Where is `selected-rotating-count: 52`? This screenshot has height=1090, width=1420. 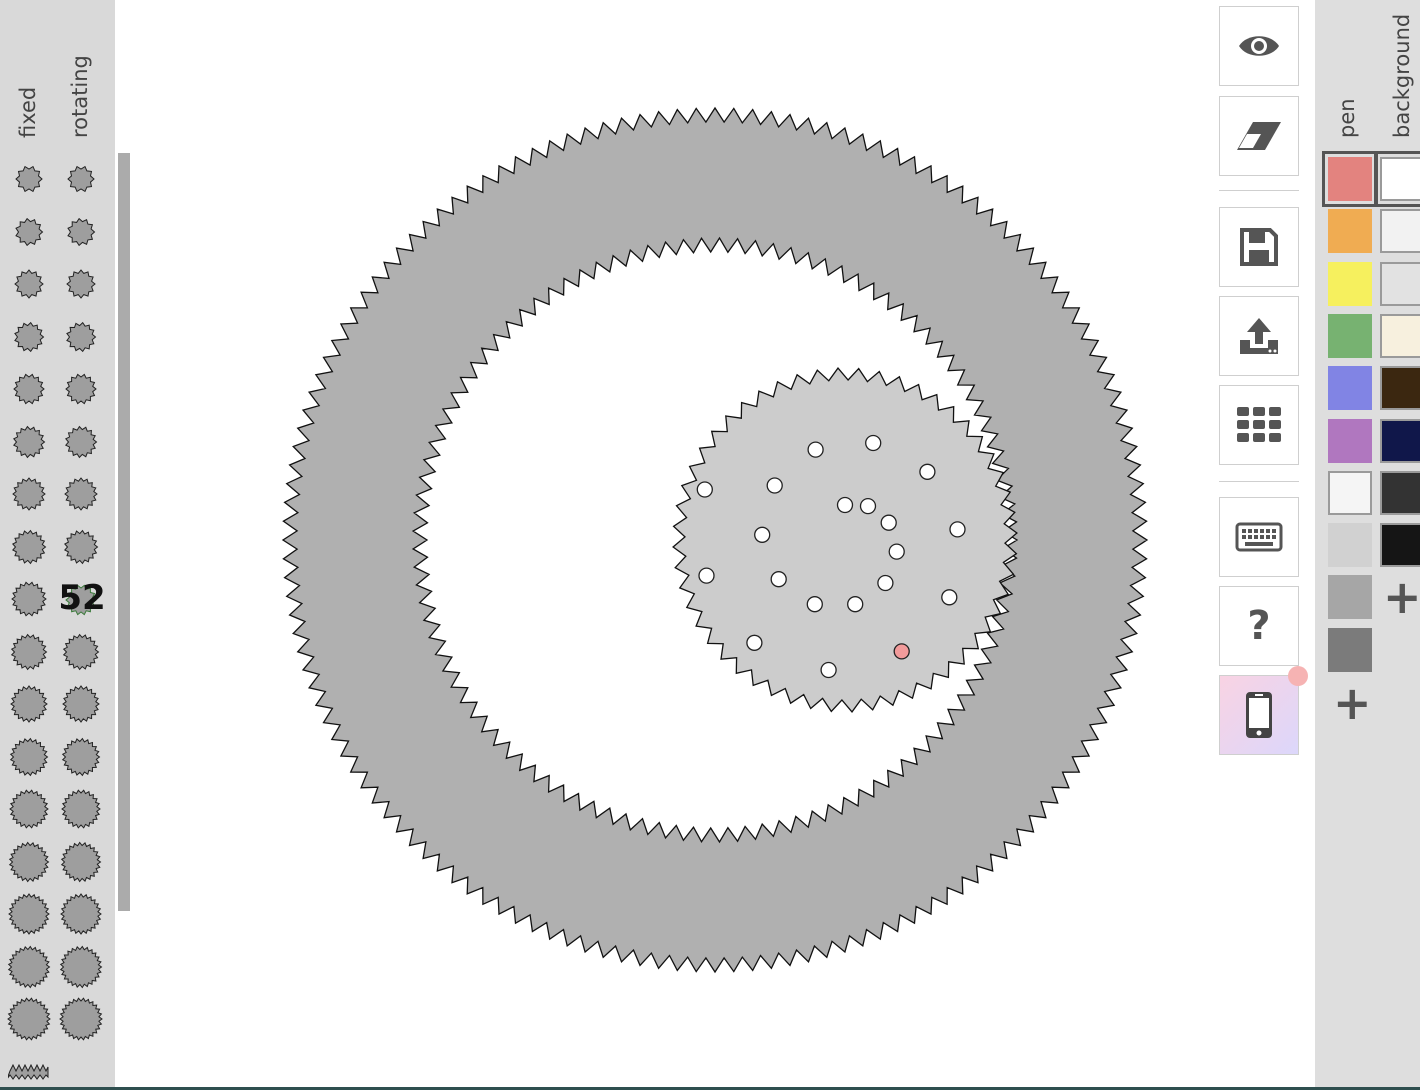
selected-rotating-count: 52 is located at coordinates (82, 598).